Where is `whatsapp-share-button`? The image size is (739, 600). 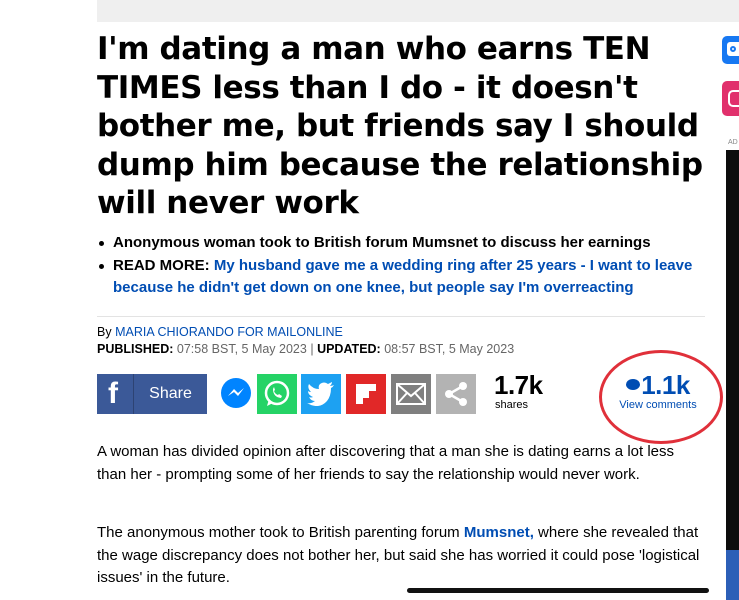
whatsapp-share-button is located at coordinates (277, 394).